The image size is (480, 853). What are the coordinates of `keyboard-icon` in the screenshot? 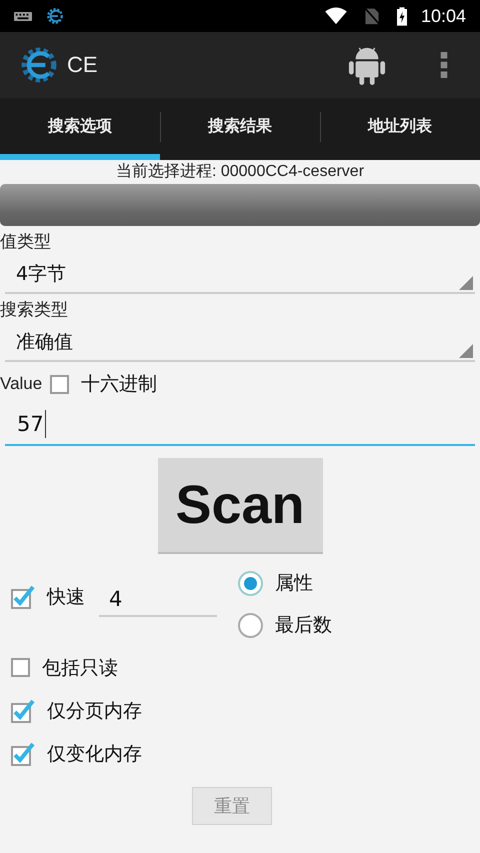 It's located at (23, 16).